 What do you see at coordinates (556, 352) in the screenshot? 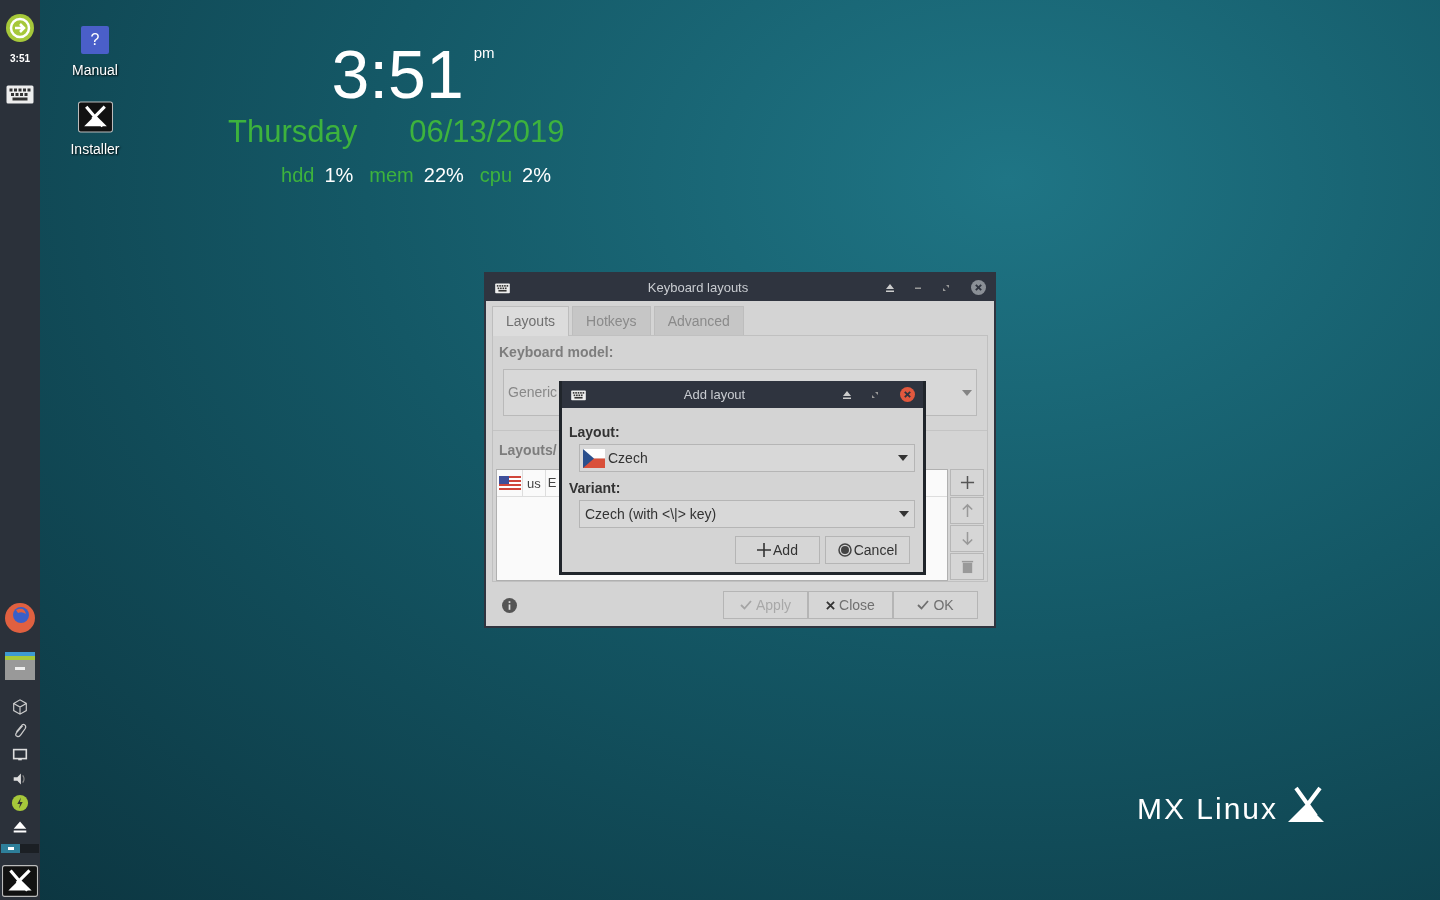
I see `field-label: Keyboard model:` at bounding box center [556, 352].